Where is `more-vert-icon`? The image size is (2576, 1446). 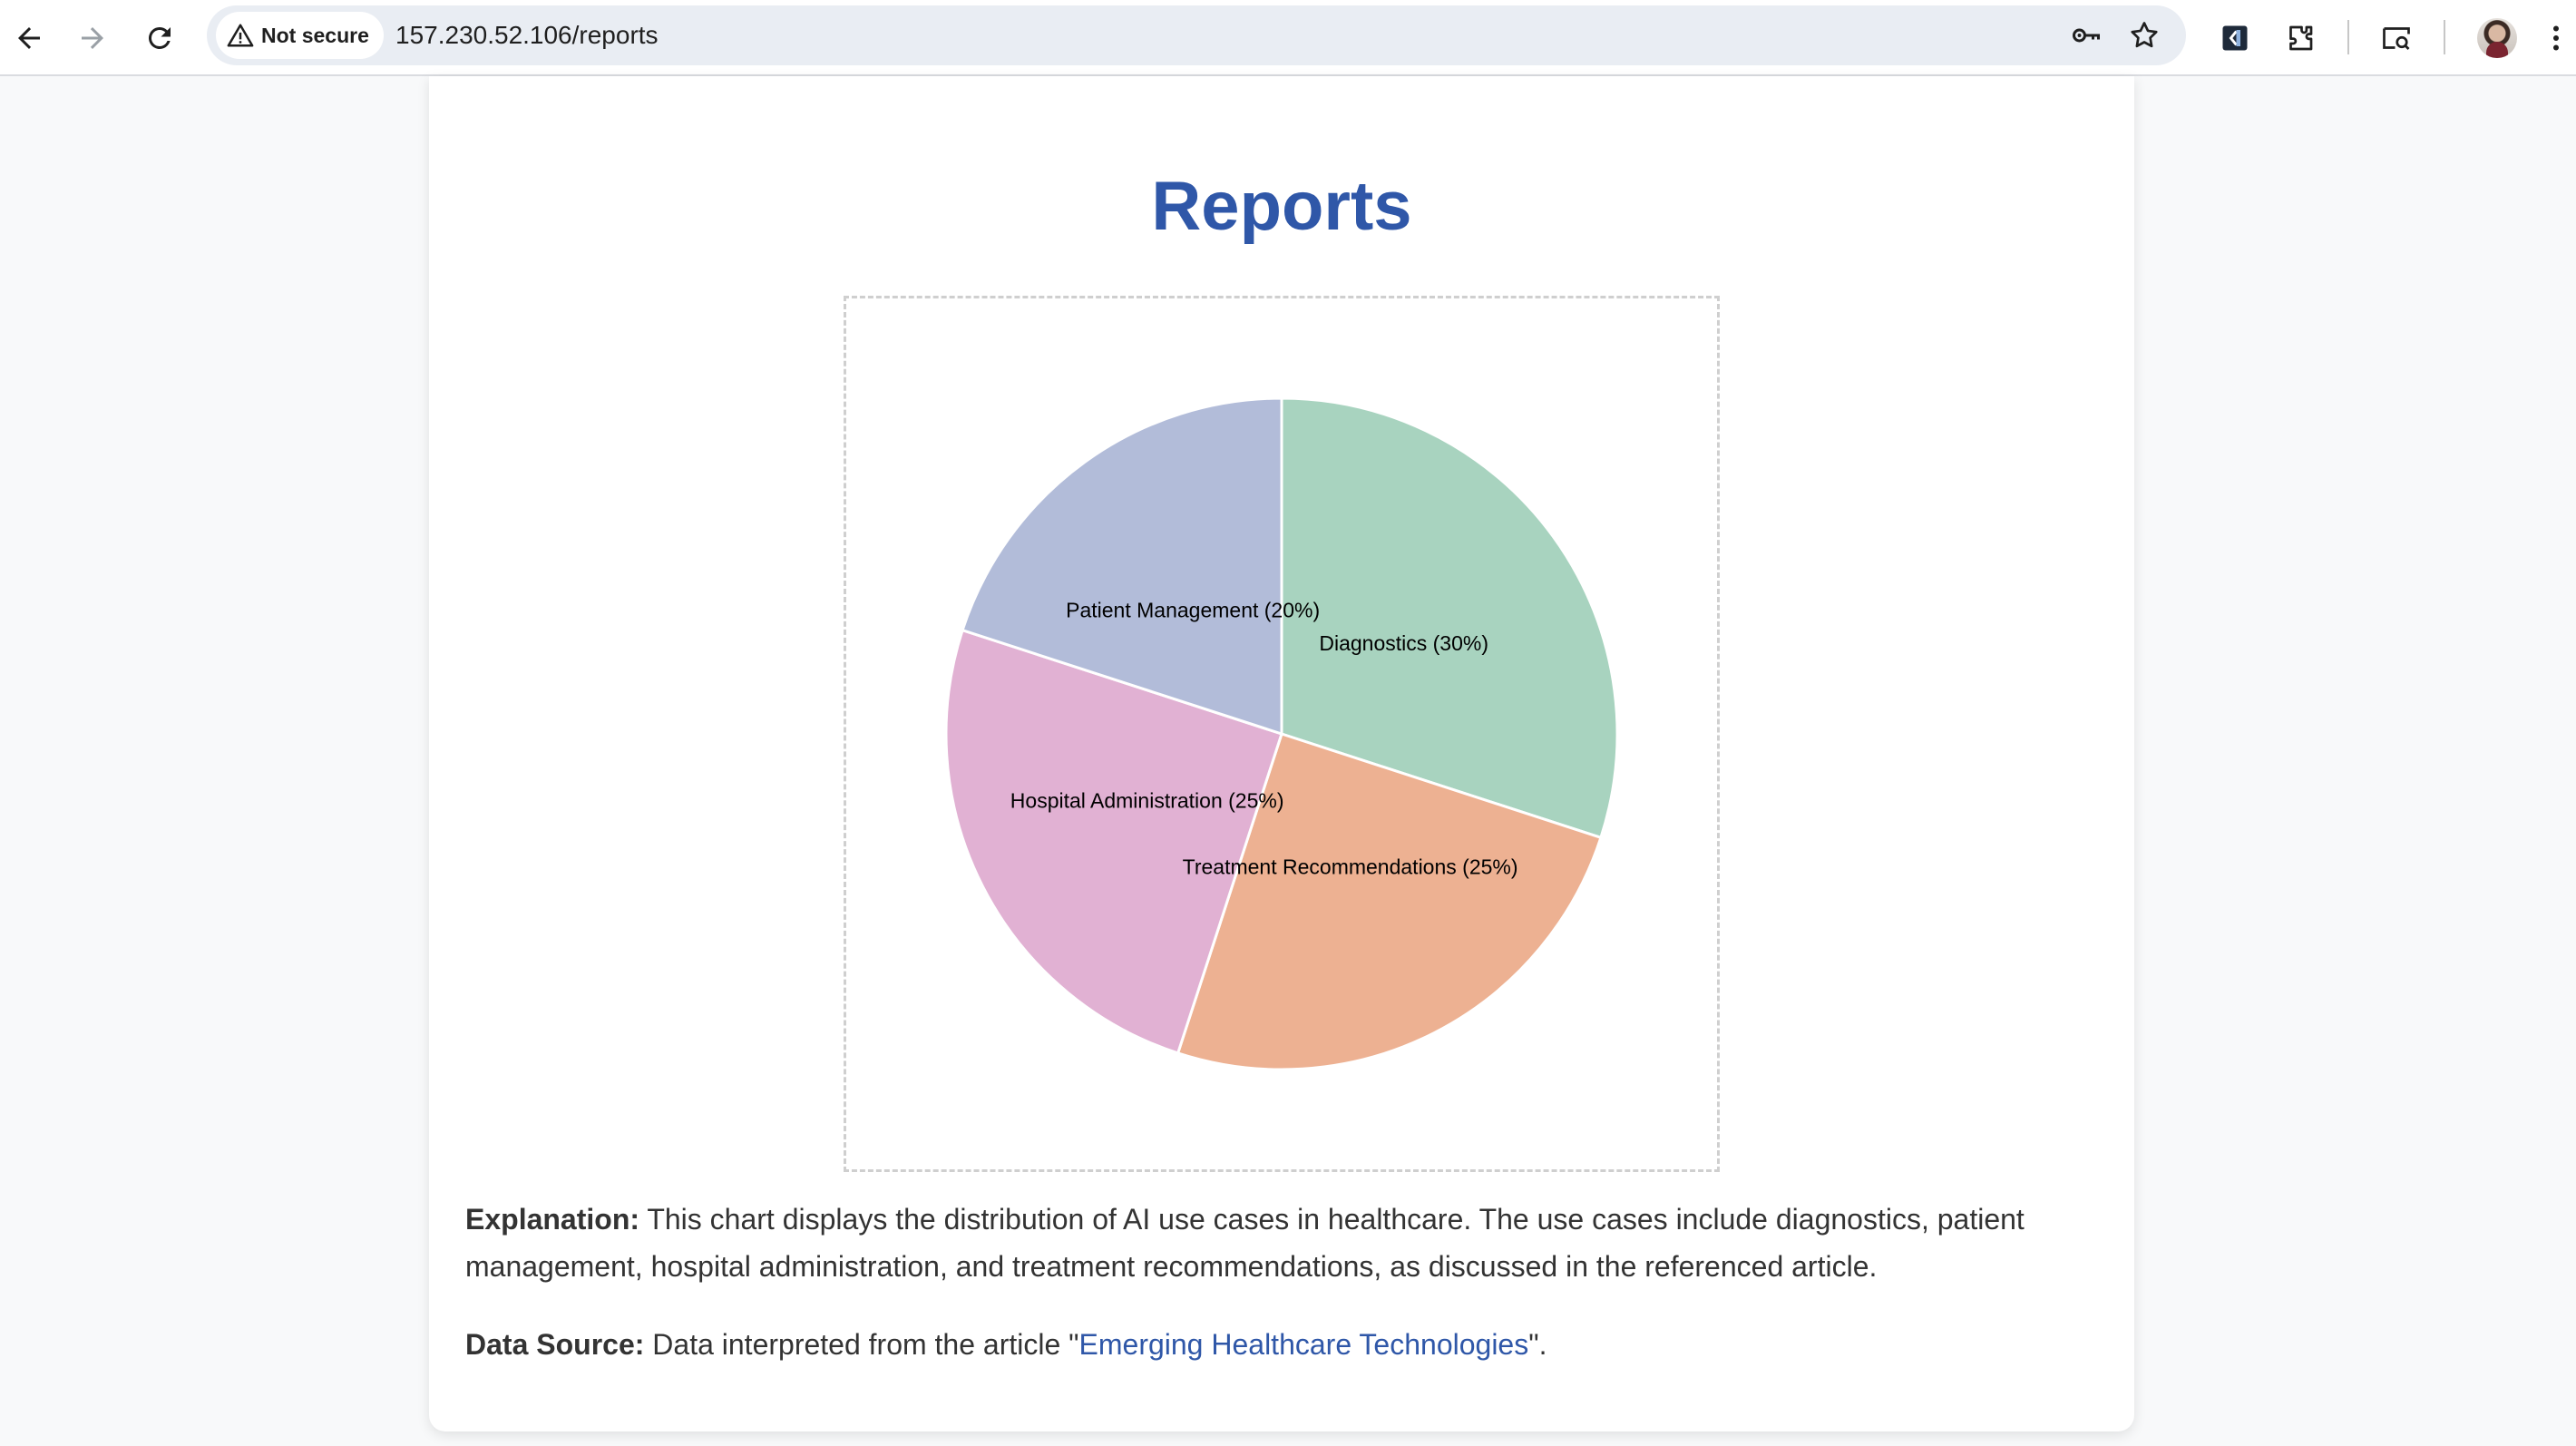 more-vert-icon is located at coordinates (2556, 38).